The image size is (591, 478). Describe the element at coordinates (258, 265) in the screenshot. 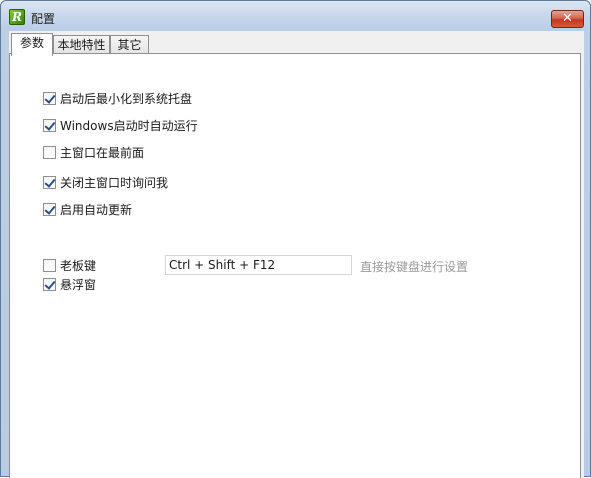

I see `boss-key-hotkey-input` at that location.